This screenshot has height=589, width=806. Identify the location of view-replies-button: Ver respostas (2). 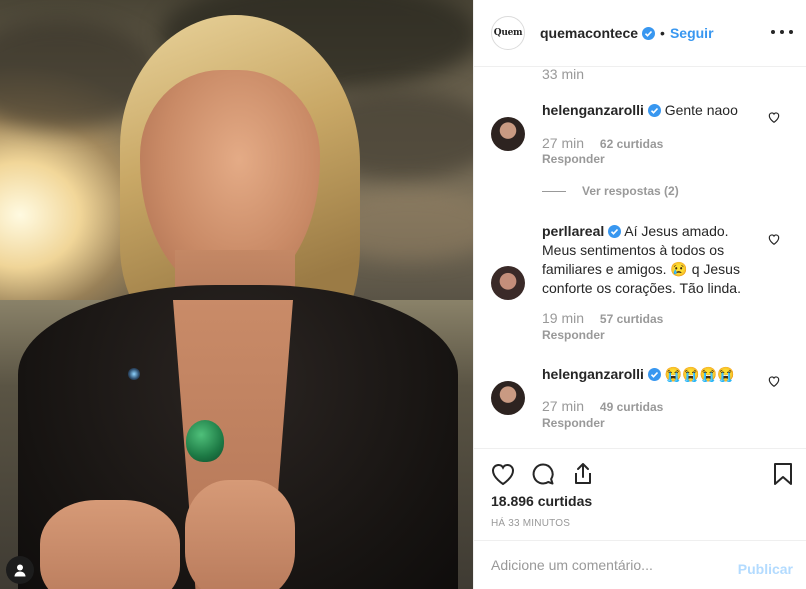
(610, 191).